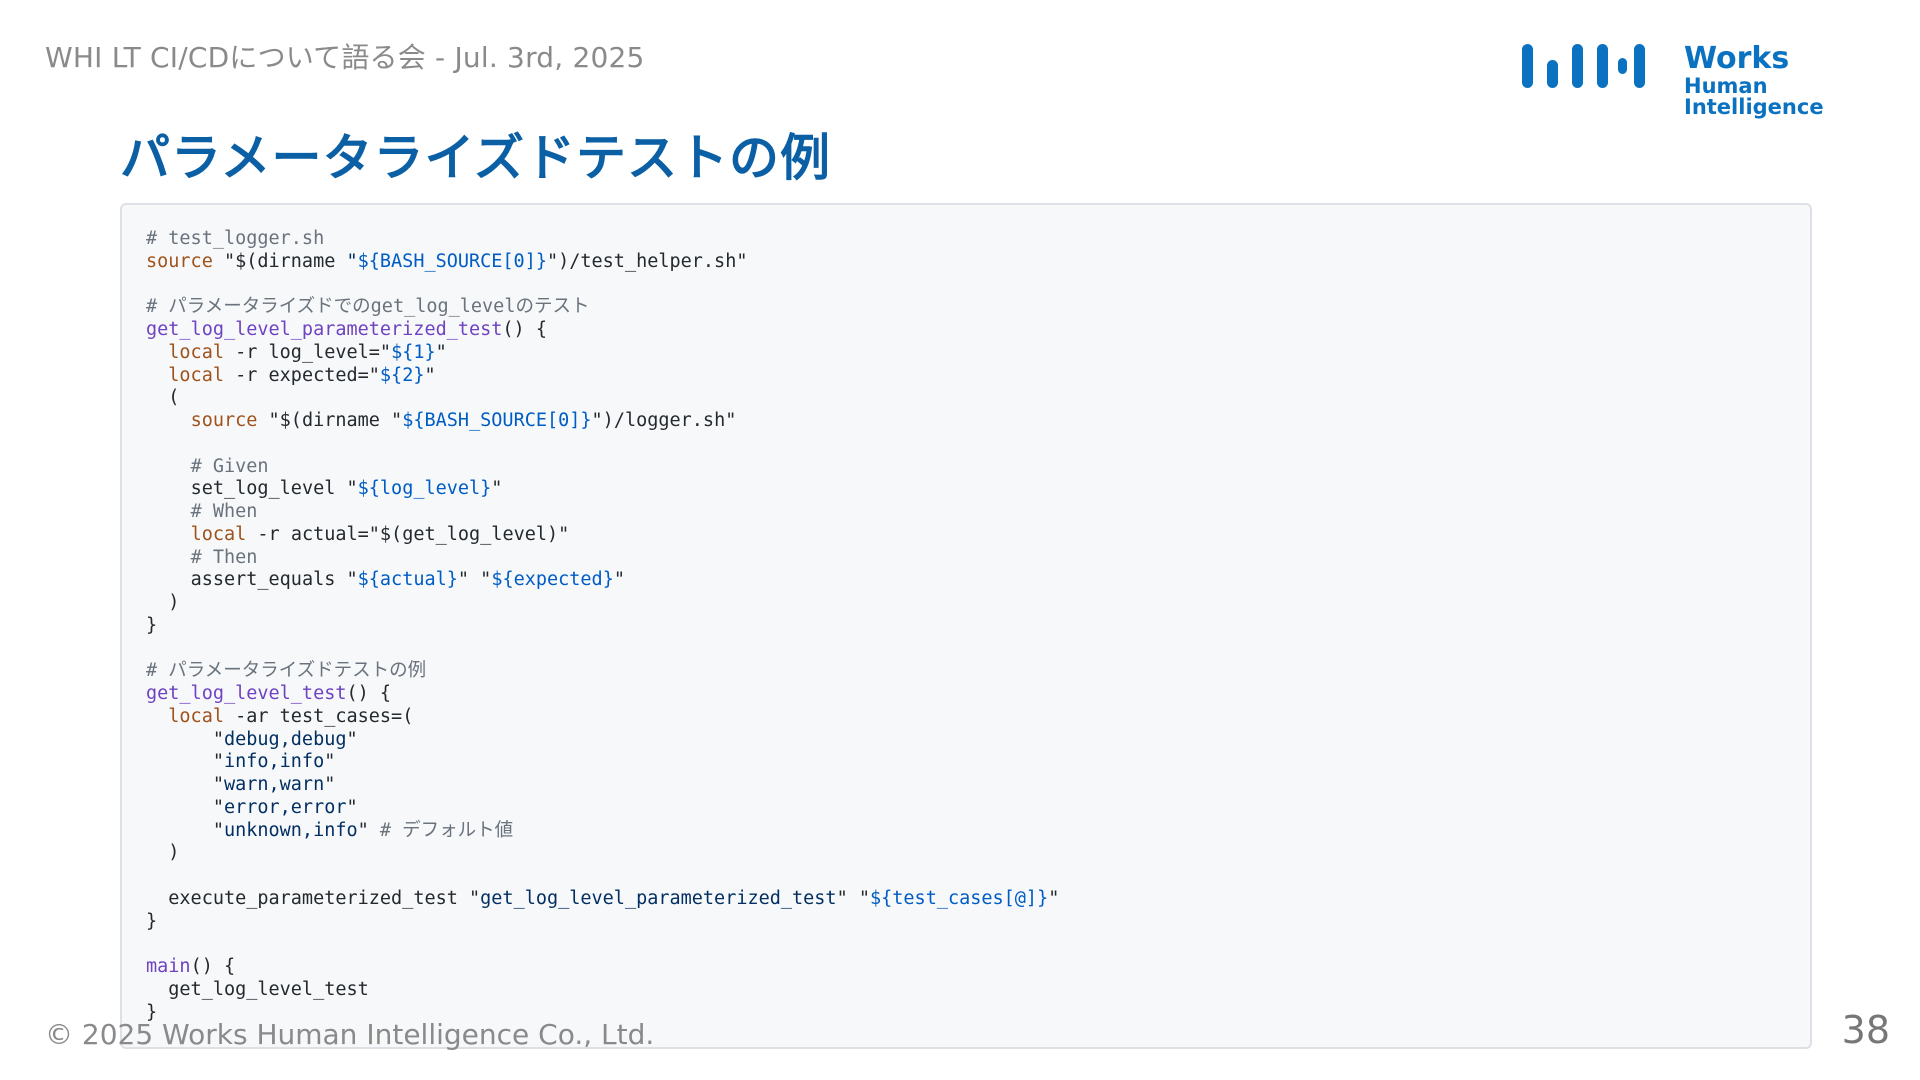  I want to click on code-text: set_log_level, so click(268, 489).